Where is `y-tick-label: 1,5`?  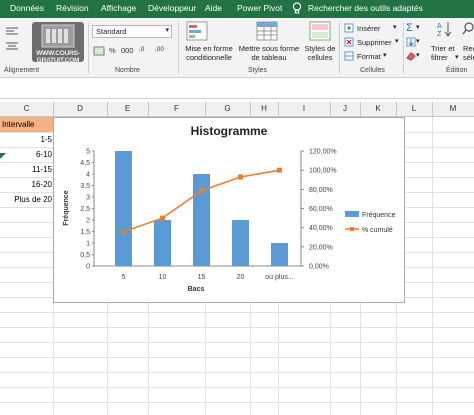 y-tick-label: 1,5 is located at coordinates (85, 232).